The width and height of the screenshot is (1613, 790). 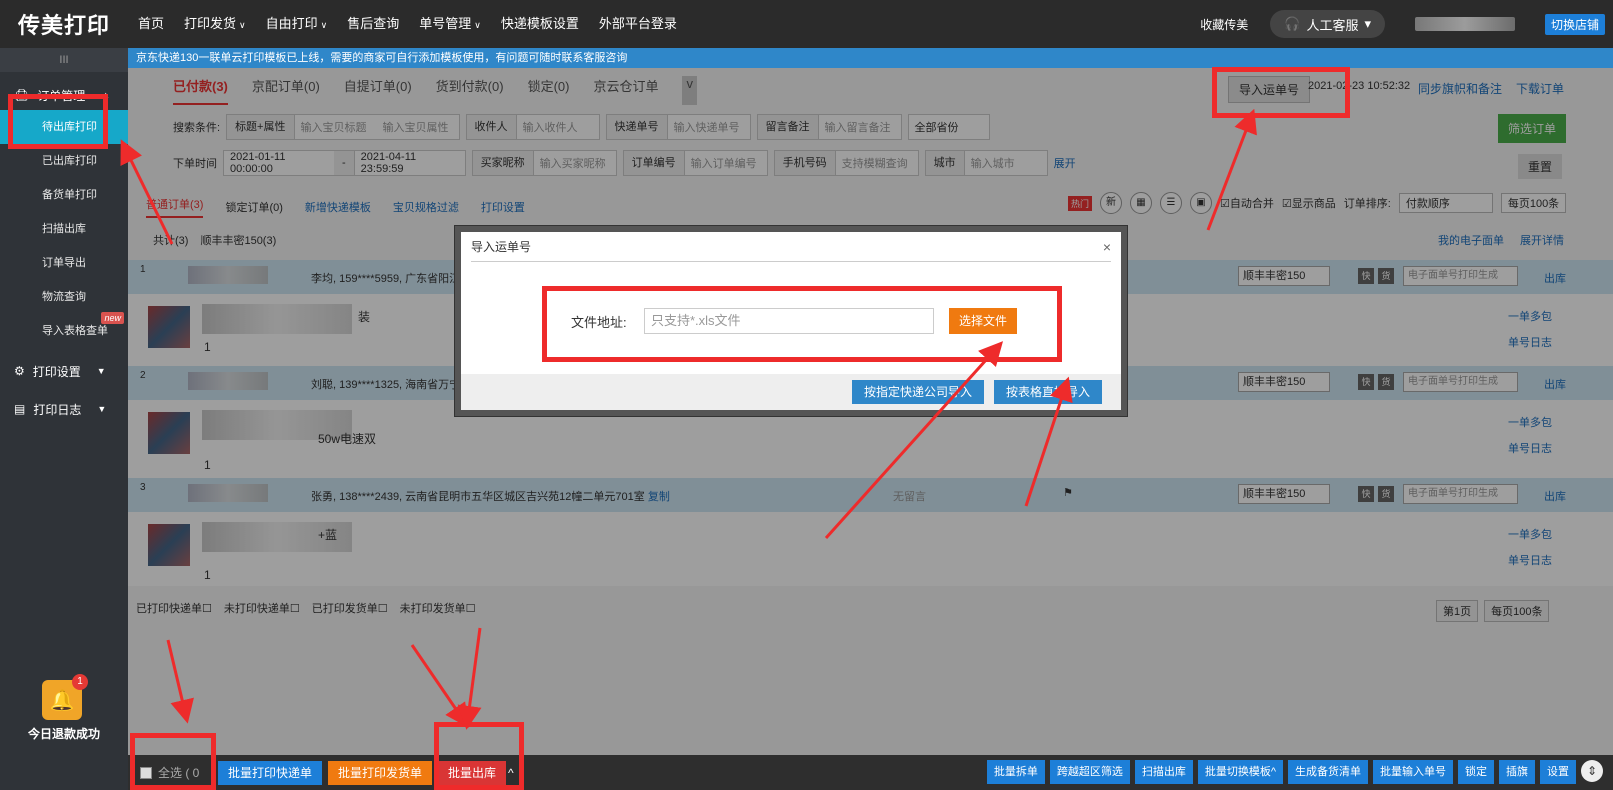 What do you see at coordinates (380, 772) in the screenshot?
I see `batch-print-delivery-button: 批量打印发货单` at bounding box center [380, 772].